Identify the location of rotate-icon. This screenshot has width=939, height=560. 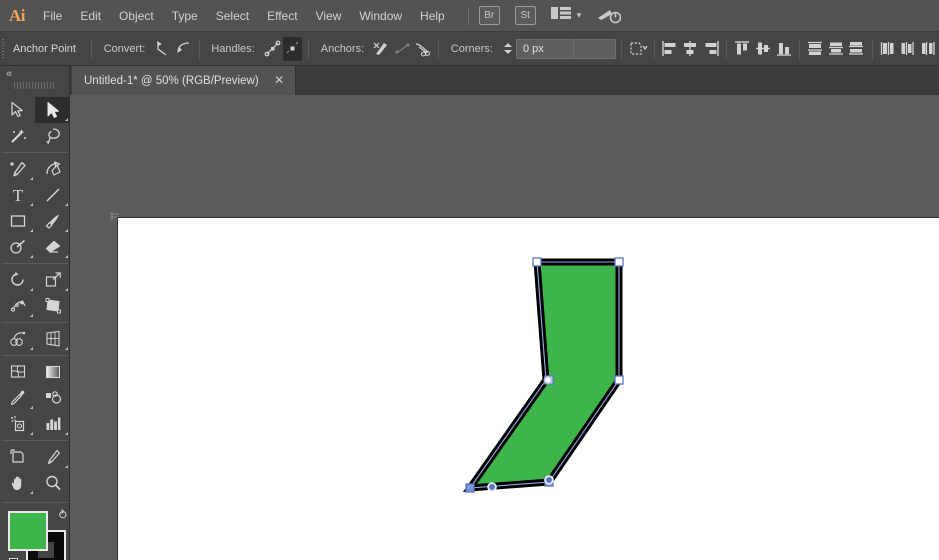
(17, 279).